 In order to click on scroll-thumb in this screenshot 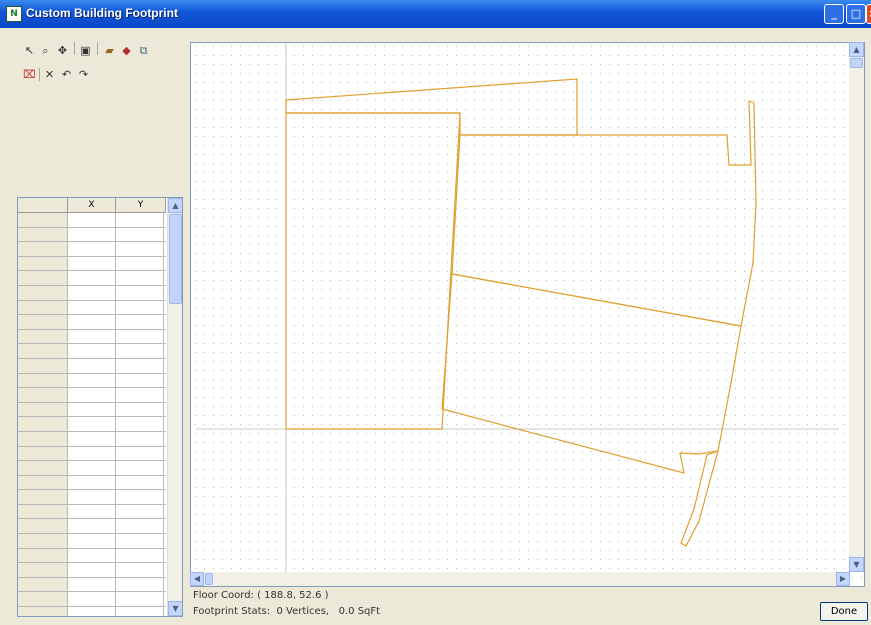, I will do `click(175, 259)`.